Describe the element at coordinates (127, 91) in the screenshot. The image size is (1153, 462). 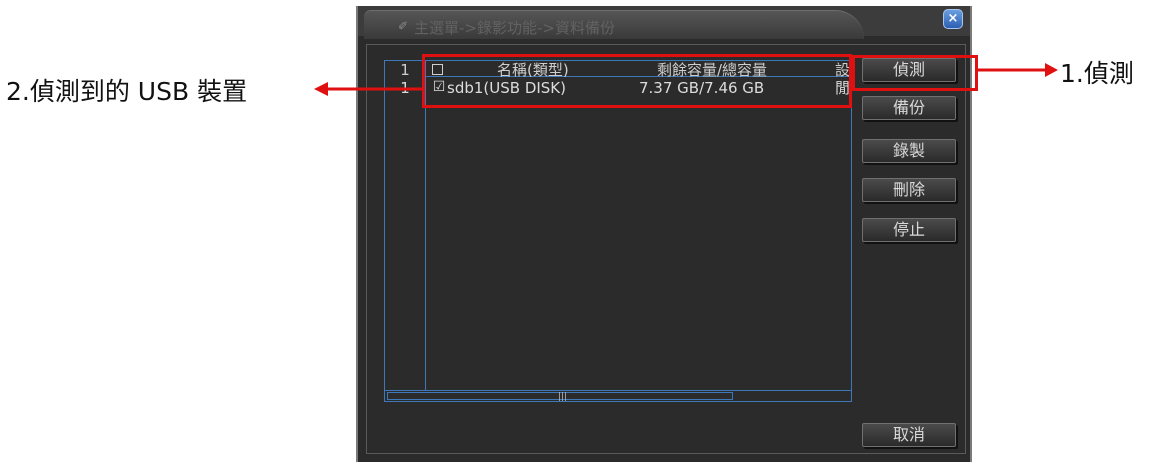
I see `device-annotation: 2.偵測到的 USB 裝置` at that location.